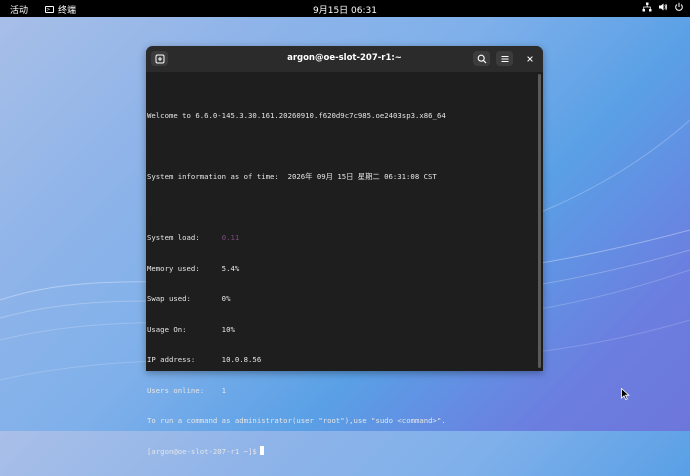 The width and height of the screenshot is (690, 476). Describe the element at coordinates (625, 394) in the screenshot. I see `mouse-pointer-icon` at that location.